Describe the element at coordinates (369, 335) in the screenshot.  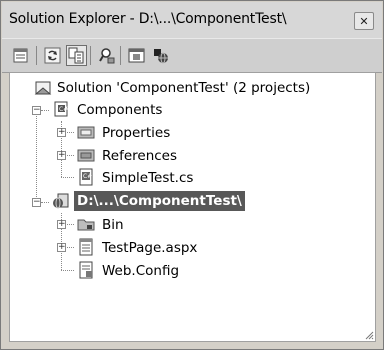
I see `resize-grip-icon` at that location.